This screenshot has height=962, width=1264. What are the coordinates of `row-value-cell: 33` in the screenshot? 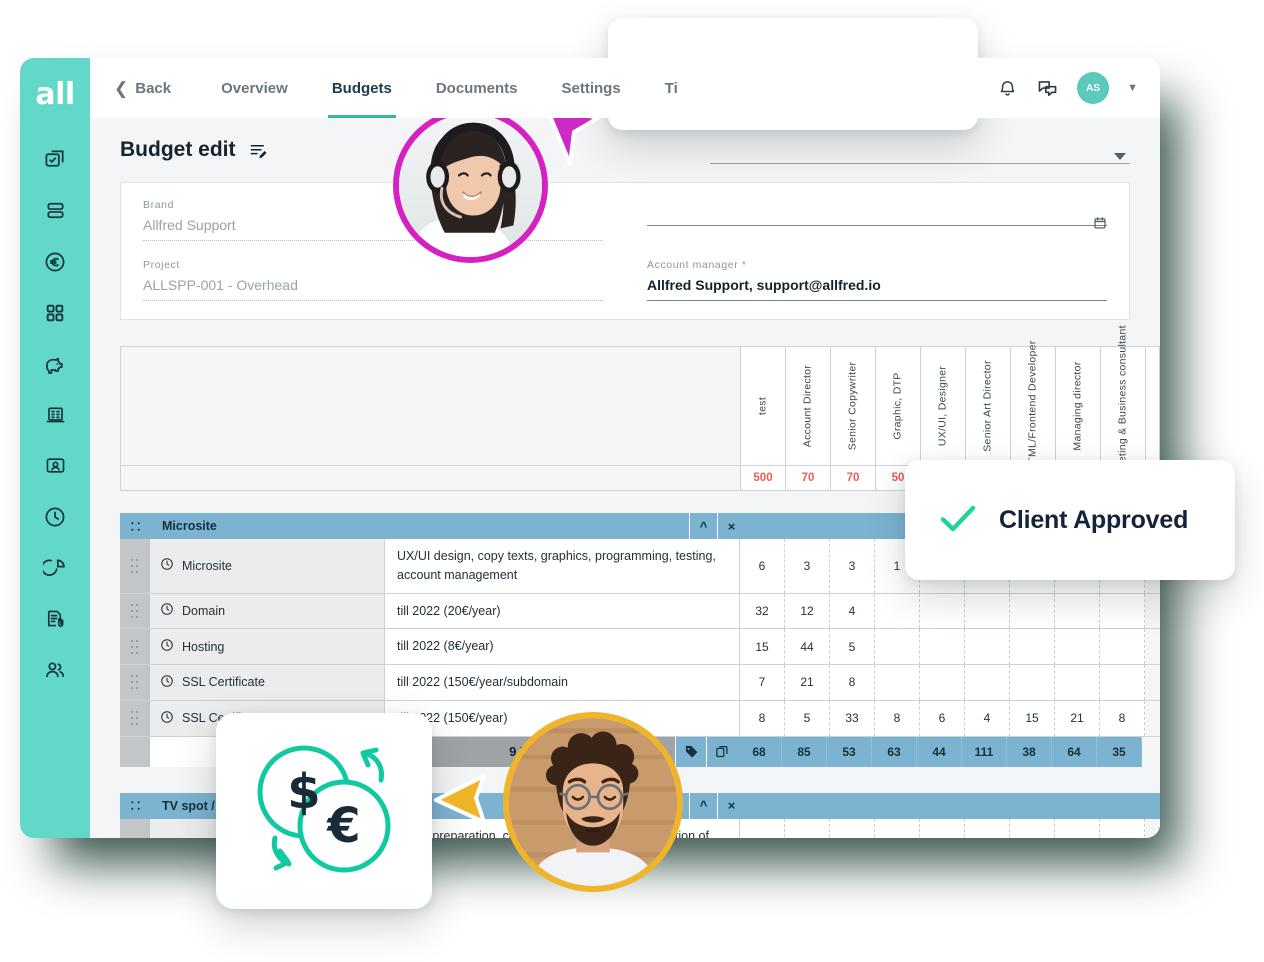 It's located at (852, 718).